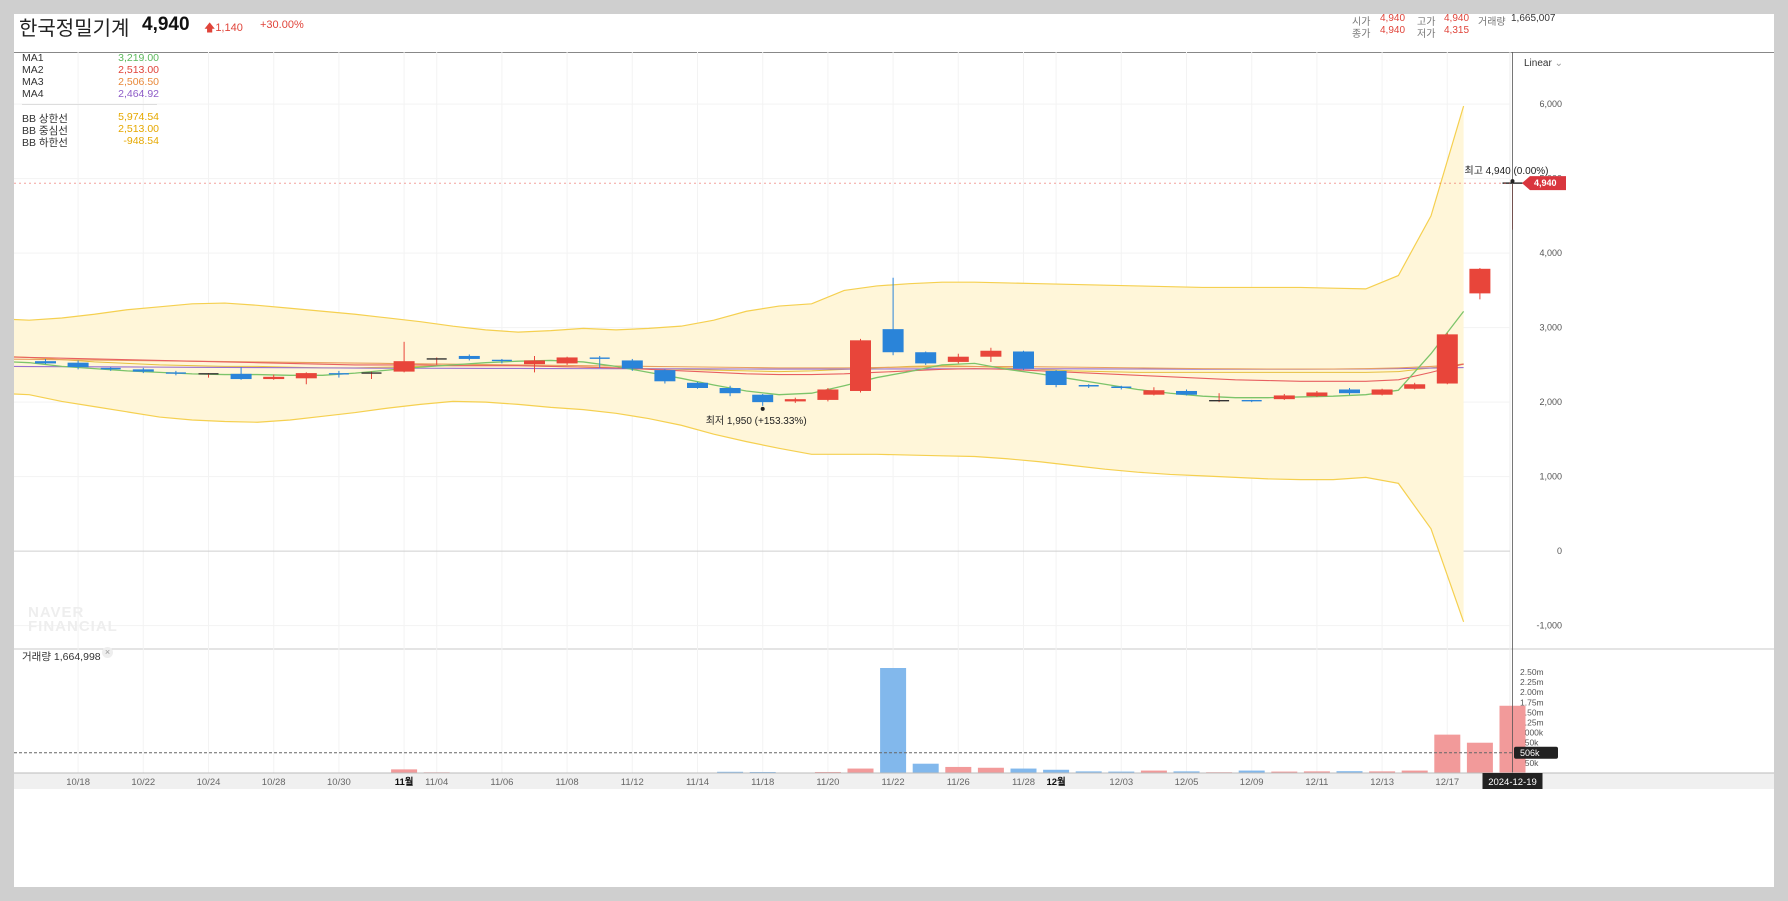  Describe the element at coordinates (33, 94) in the screenshot. I see `ma4-label: MA4` at that location.